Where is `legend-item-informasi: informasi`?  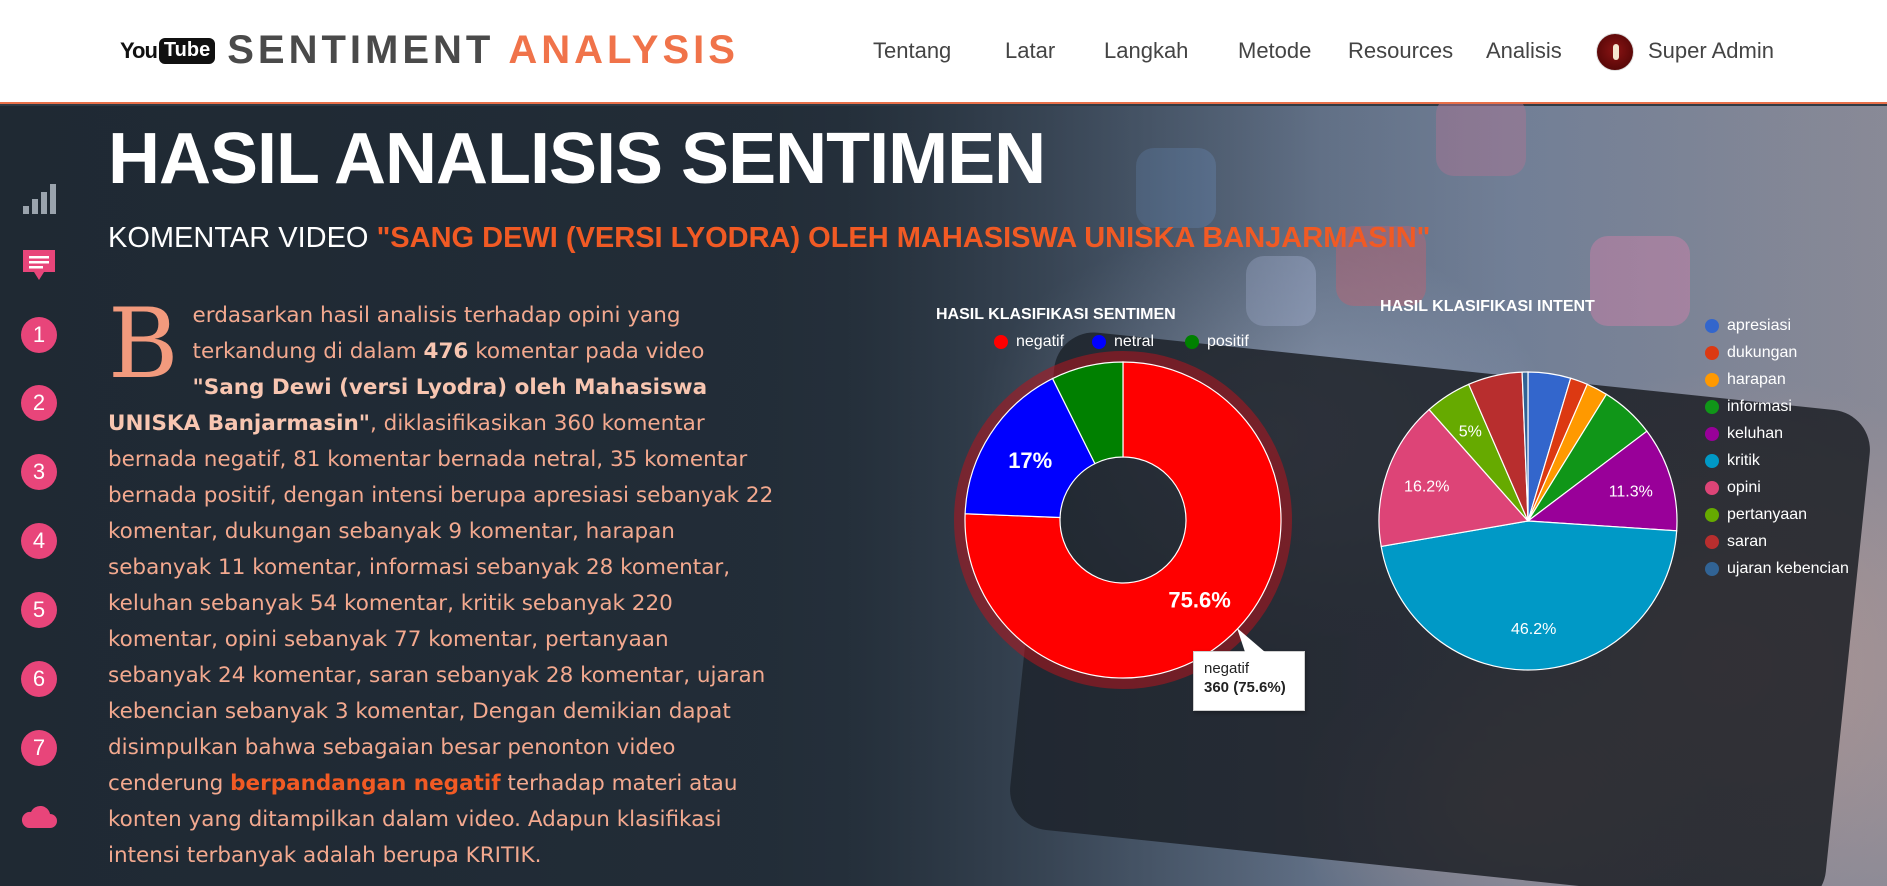 legend-item-informasi: informasi is located at coordinates (1748, 407).